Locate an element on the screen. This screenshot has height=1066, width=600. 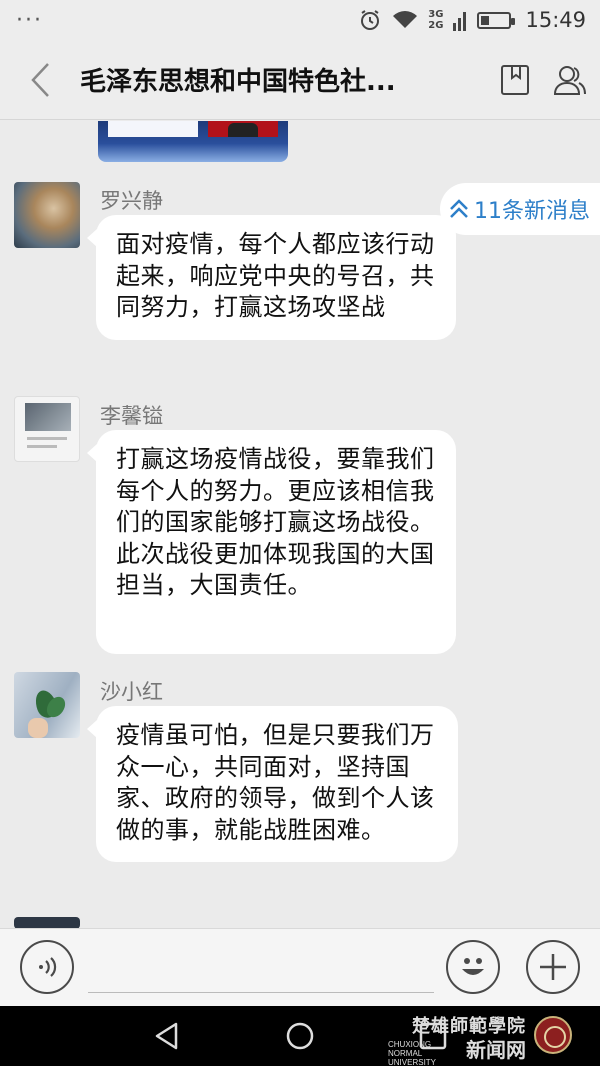
nav-back-button is located at coordinates (167, 1036).